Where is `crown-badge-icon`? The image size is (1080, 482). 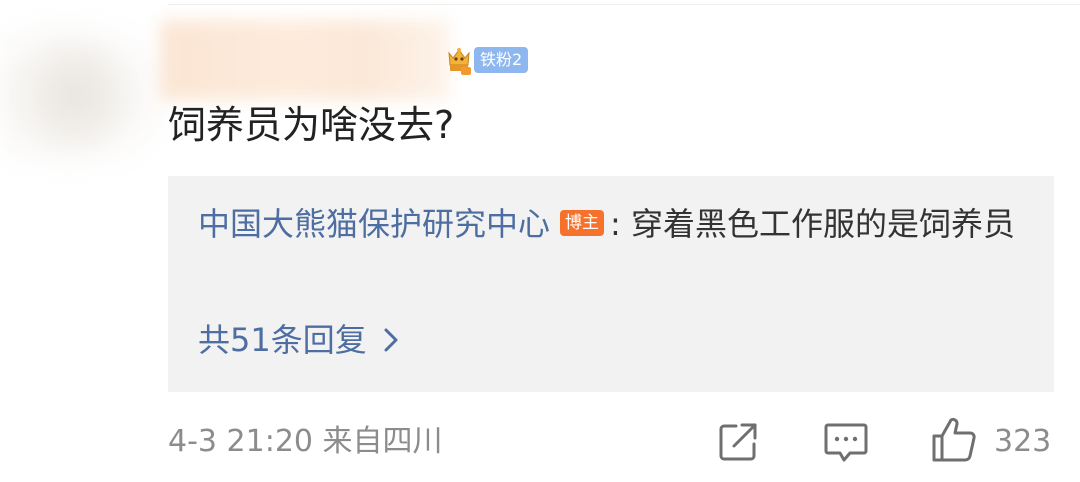
crown-badge-icon is located at coordinates (459, 61).